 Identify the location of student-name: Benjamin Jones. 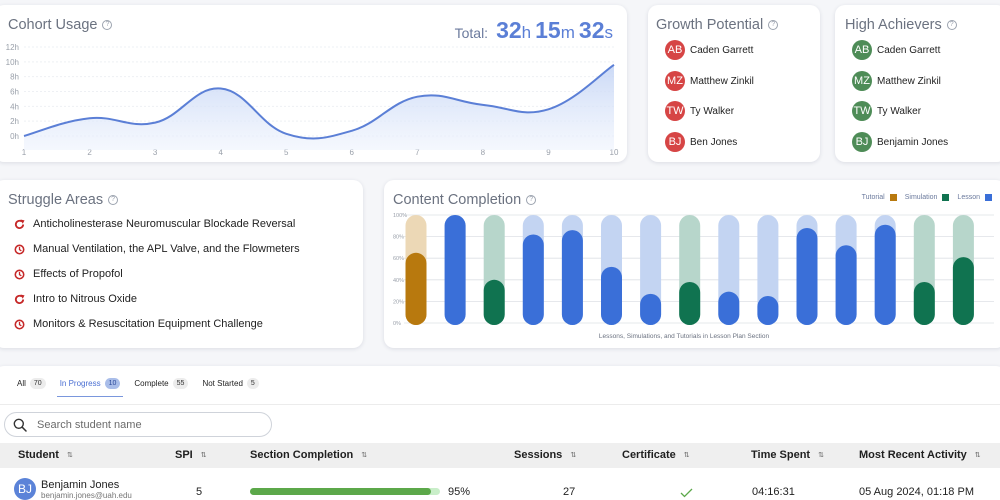
(80, 485).